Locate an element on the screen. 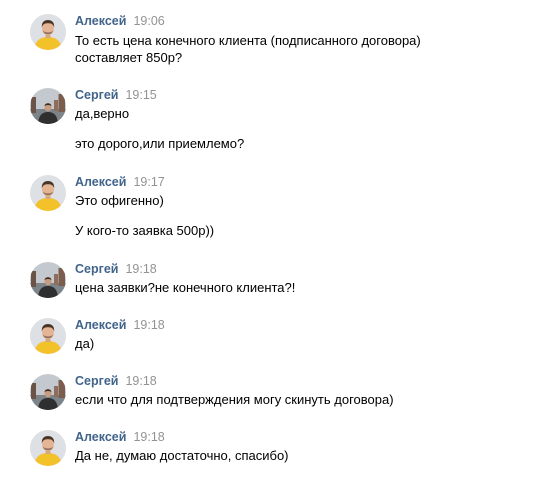 The width and height of the screenshot is (533, 483). message-text: это дорого,или приемлемо? is located at coordinates (160, 143).